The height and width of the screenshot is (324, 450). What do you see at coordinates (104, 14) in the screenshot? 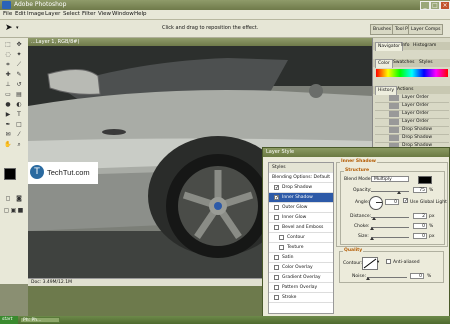
I see `menu-view: View` at bounding box center [104, 14].